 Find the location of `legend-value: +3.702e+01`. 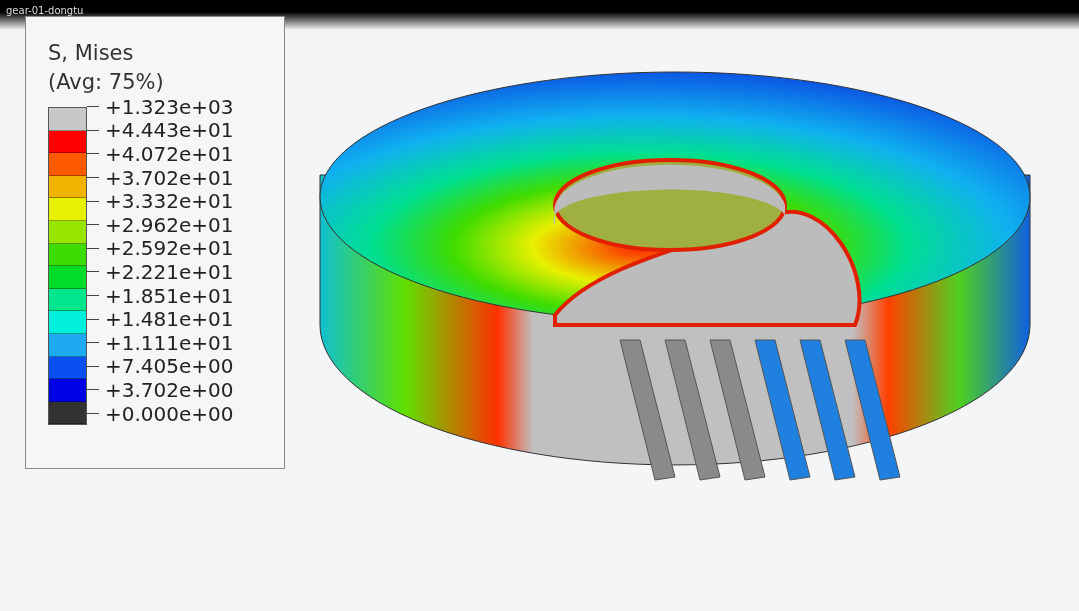

legend-value: +3.702e+01 is located at coordinates (169, 177).